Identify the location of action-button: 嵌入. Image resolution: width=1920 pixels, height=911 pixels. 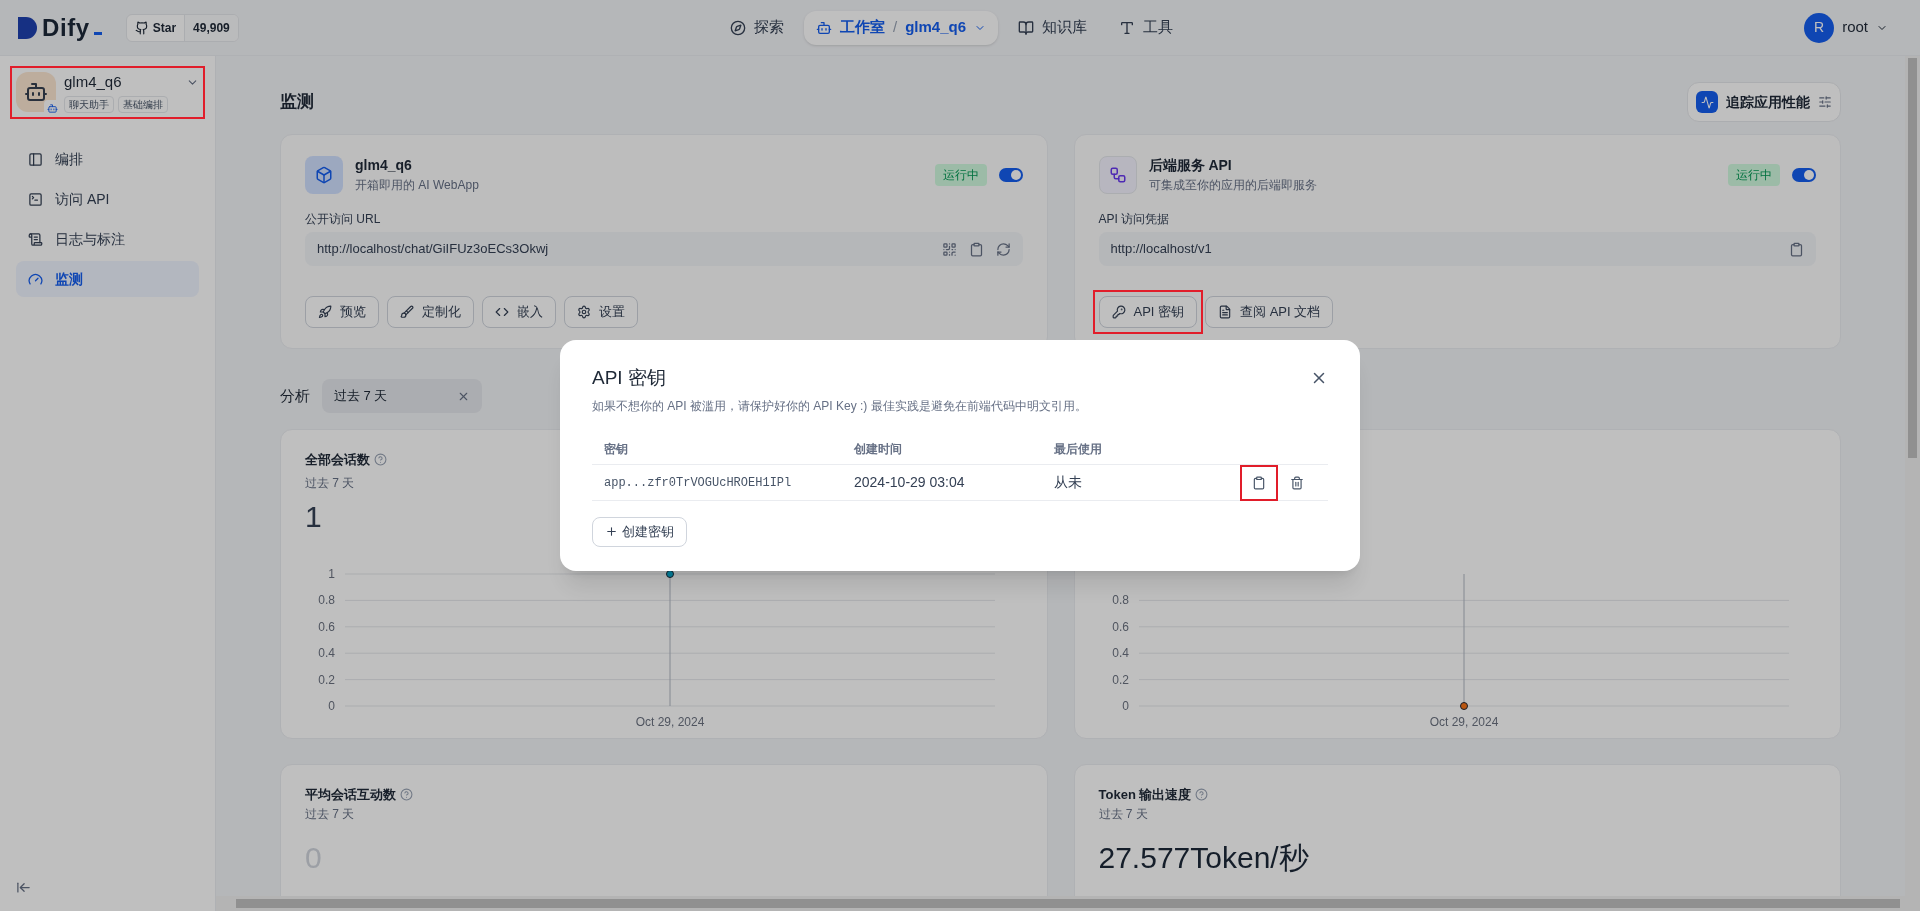
(519, 312).